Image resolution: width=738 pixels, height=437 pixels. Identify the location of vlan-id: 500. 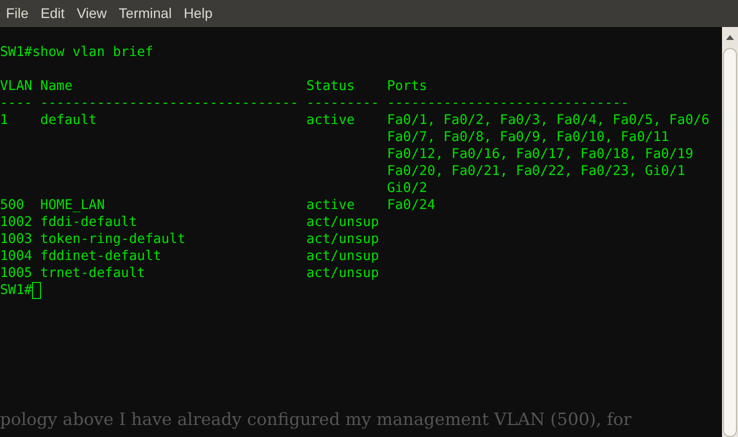
(12, 205).